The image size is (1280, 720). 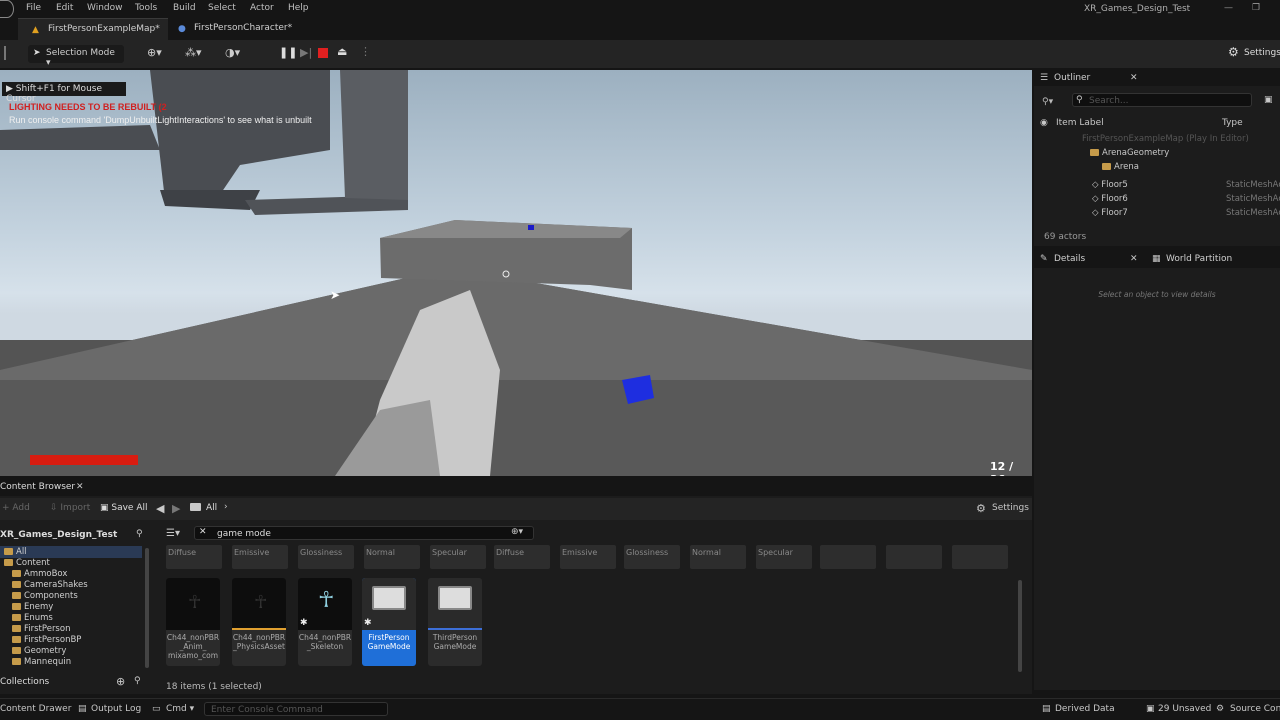 I want to click on tree-row-map: FirstPersonExampleMap (Play In Editor), so click(x=1165, y=139).